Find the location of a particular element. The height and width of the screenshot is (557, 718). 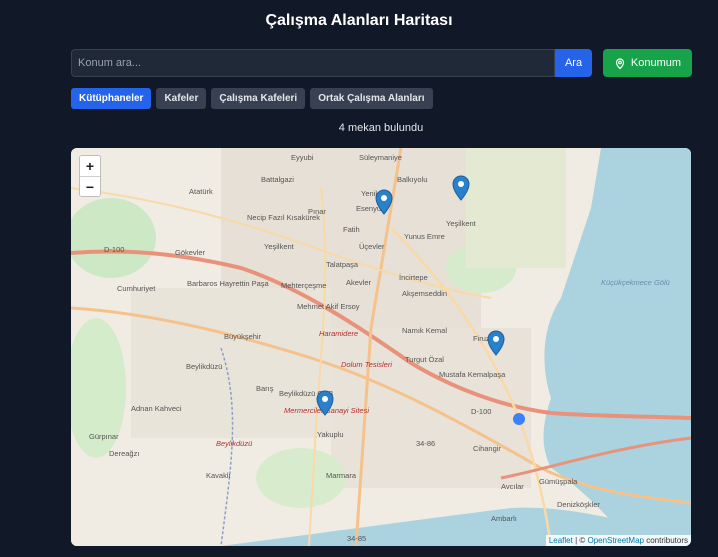

leaflet-link: Leaflet is located at coordinates (561, 540).